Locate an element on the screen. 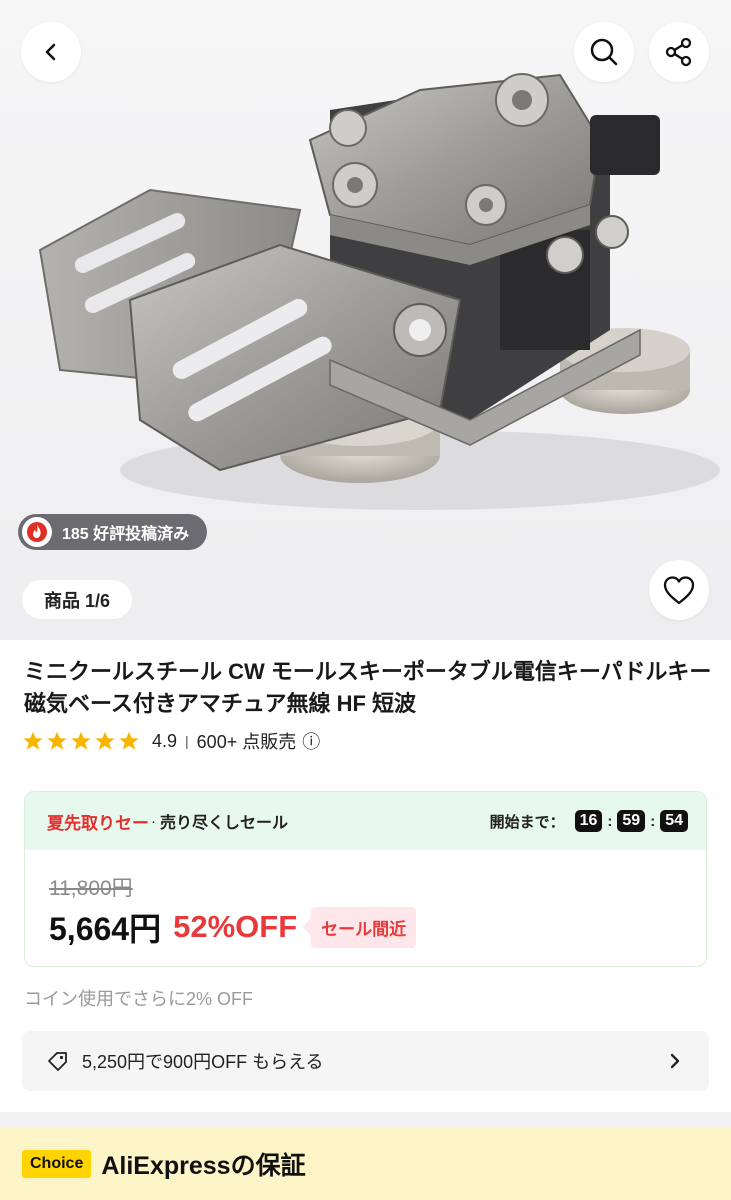  search-button is located at coordinates (604, 52).